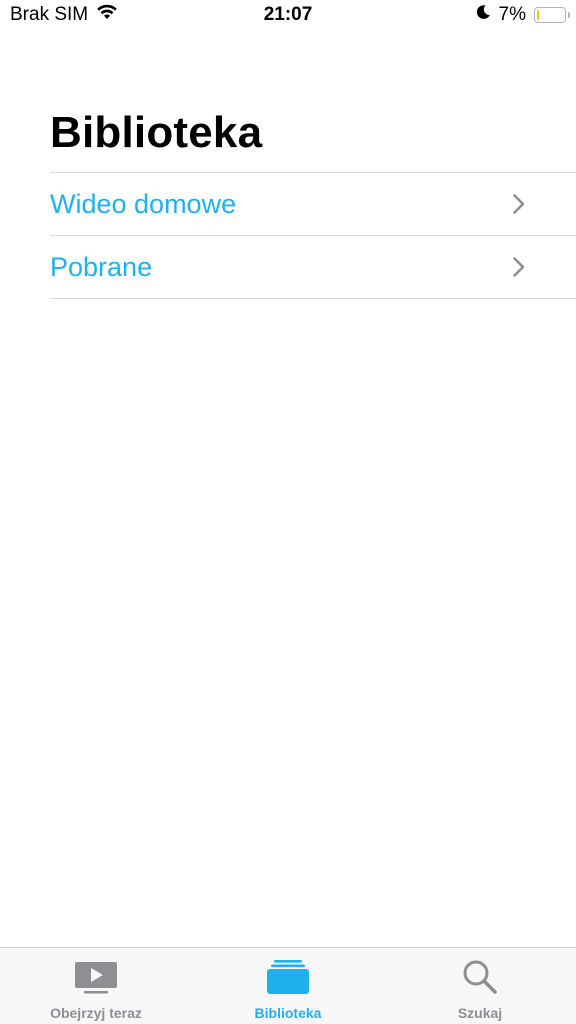 Image resolution: width=576 pixels, height=1024 pixels. I want to click on battery-icon, so click(552, 15).